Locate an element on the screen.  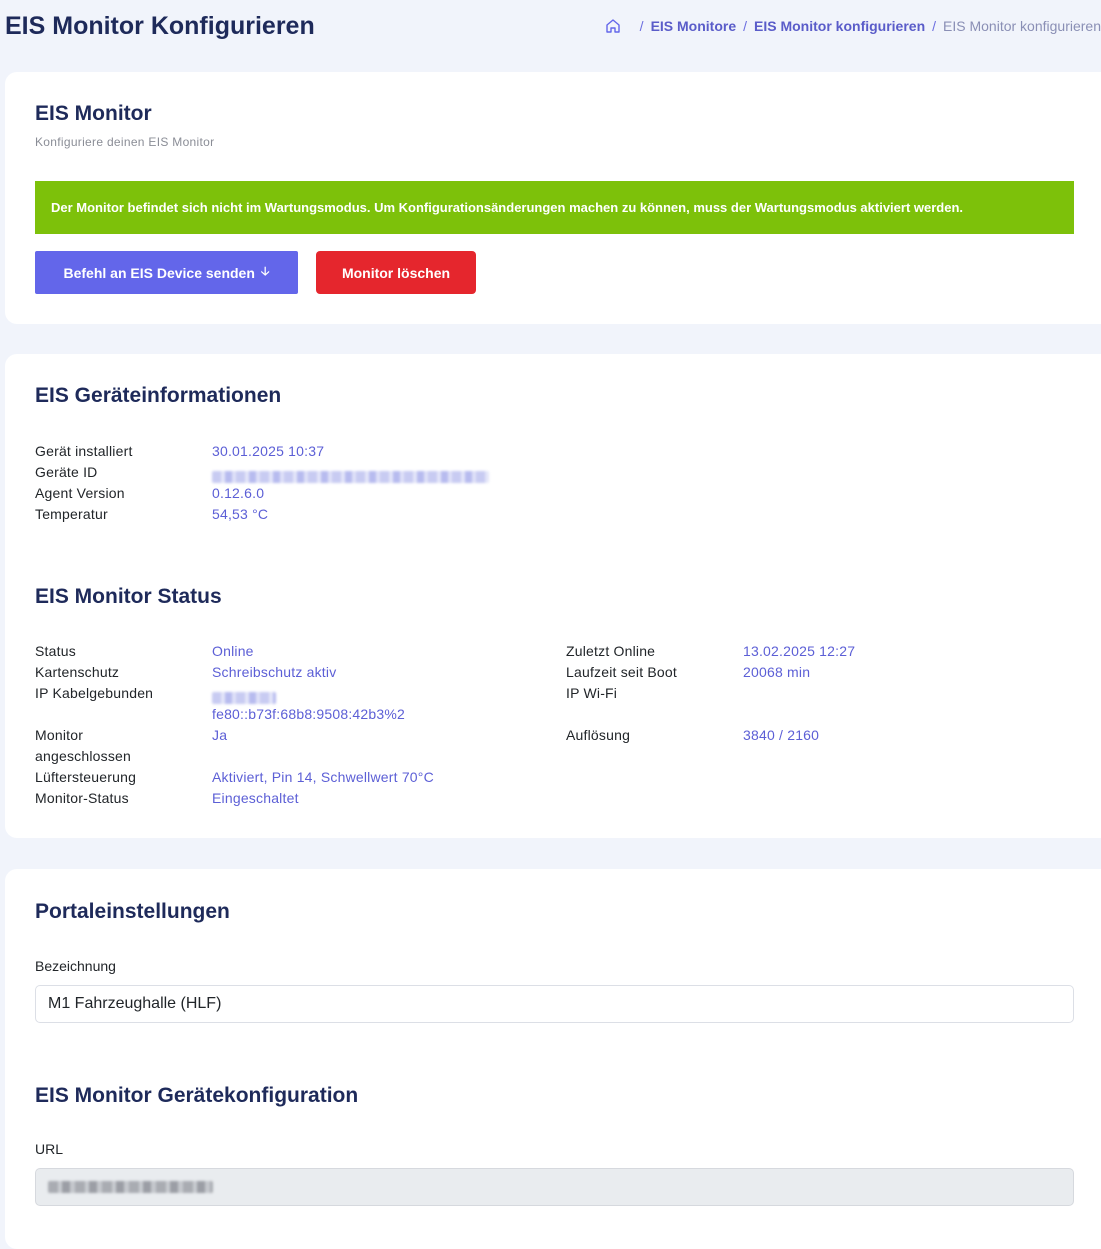
info-row-device-id: Geräte ID is located at coordinates (335, 473).